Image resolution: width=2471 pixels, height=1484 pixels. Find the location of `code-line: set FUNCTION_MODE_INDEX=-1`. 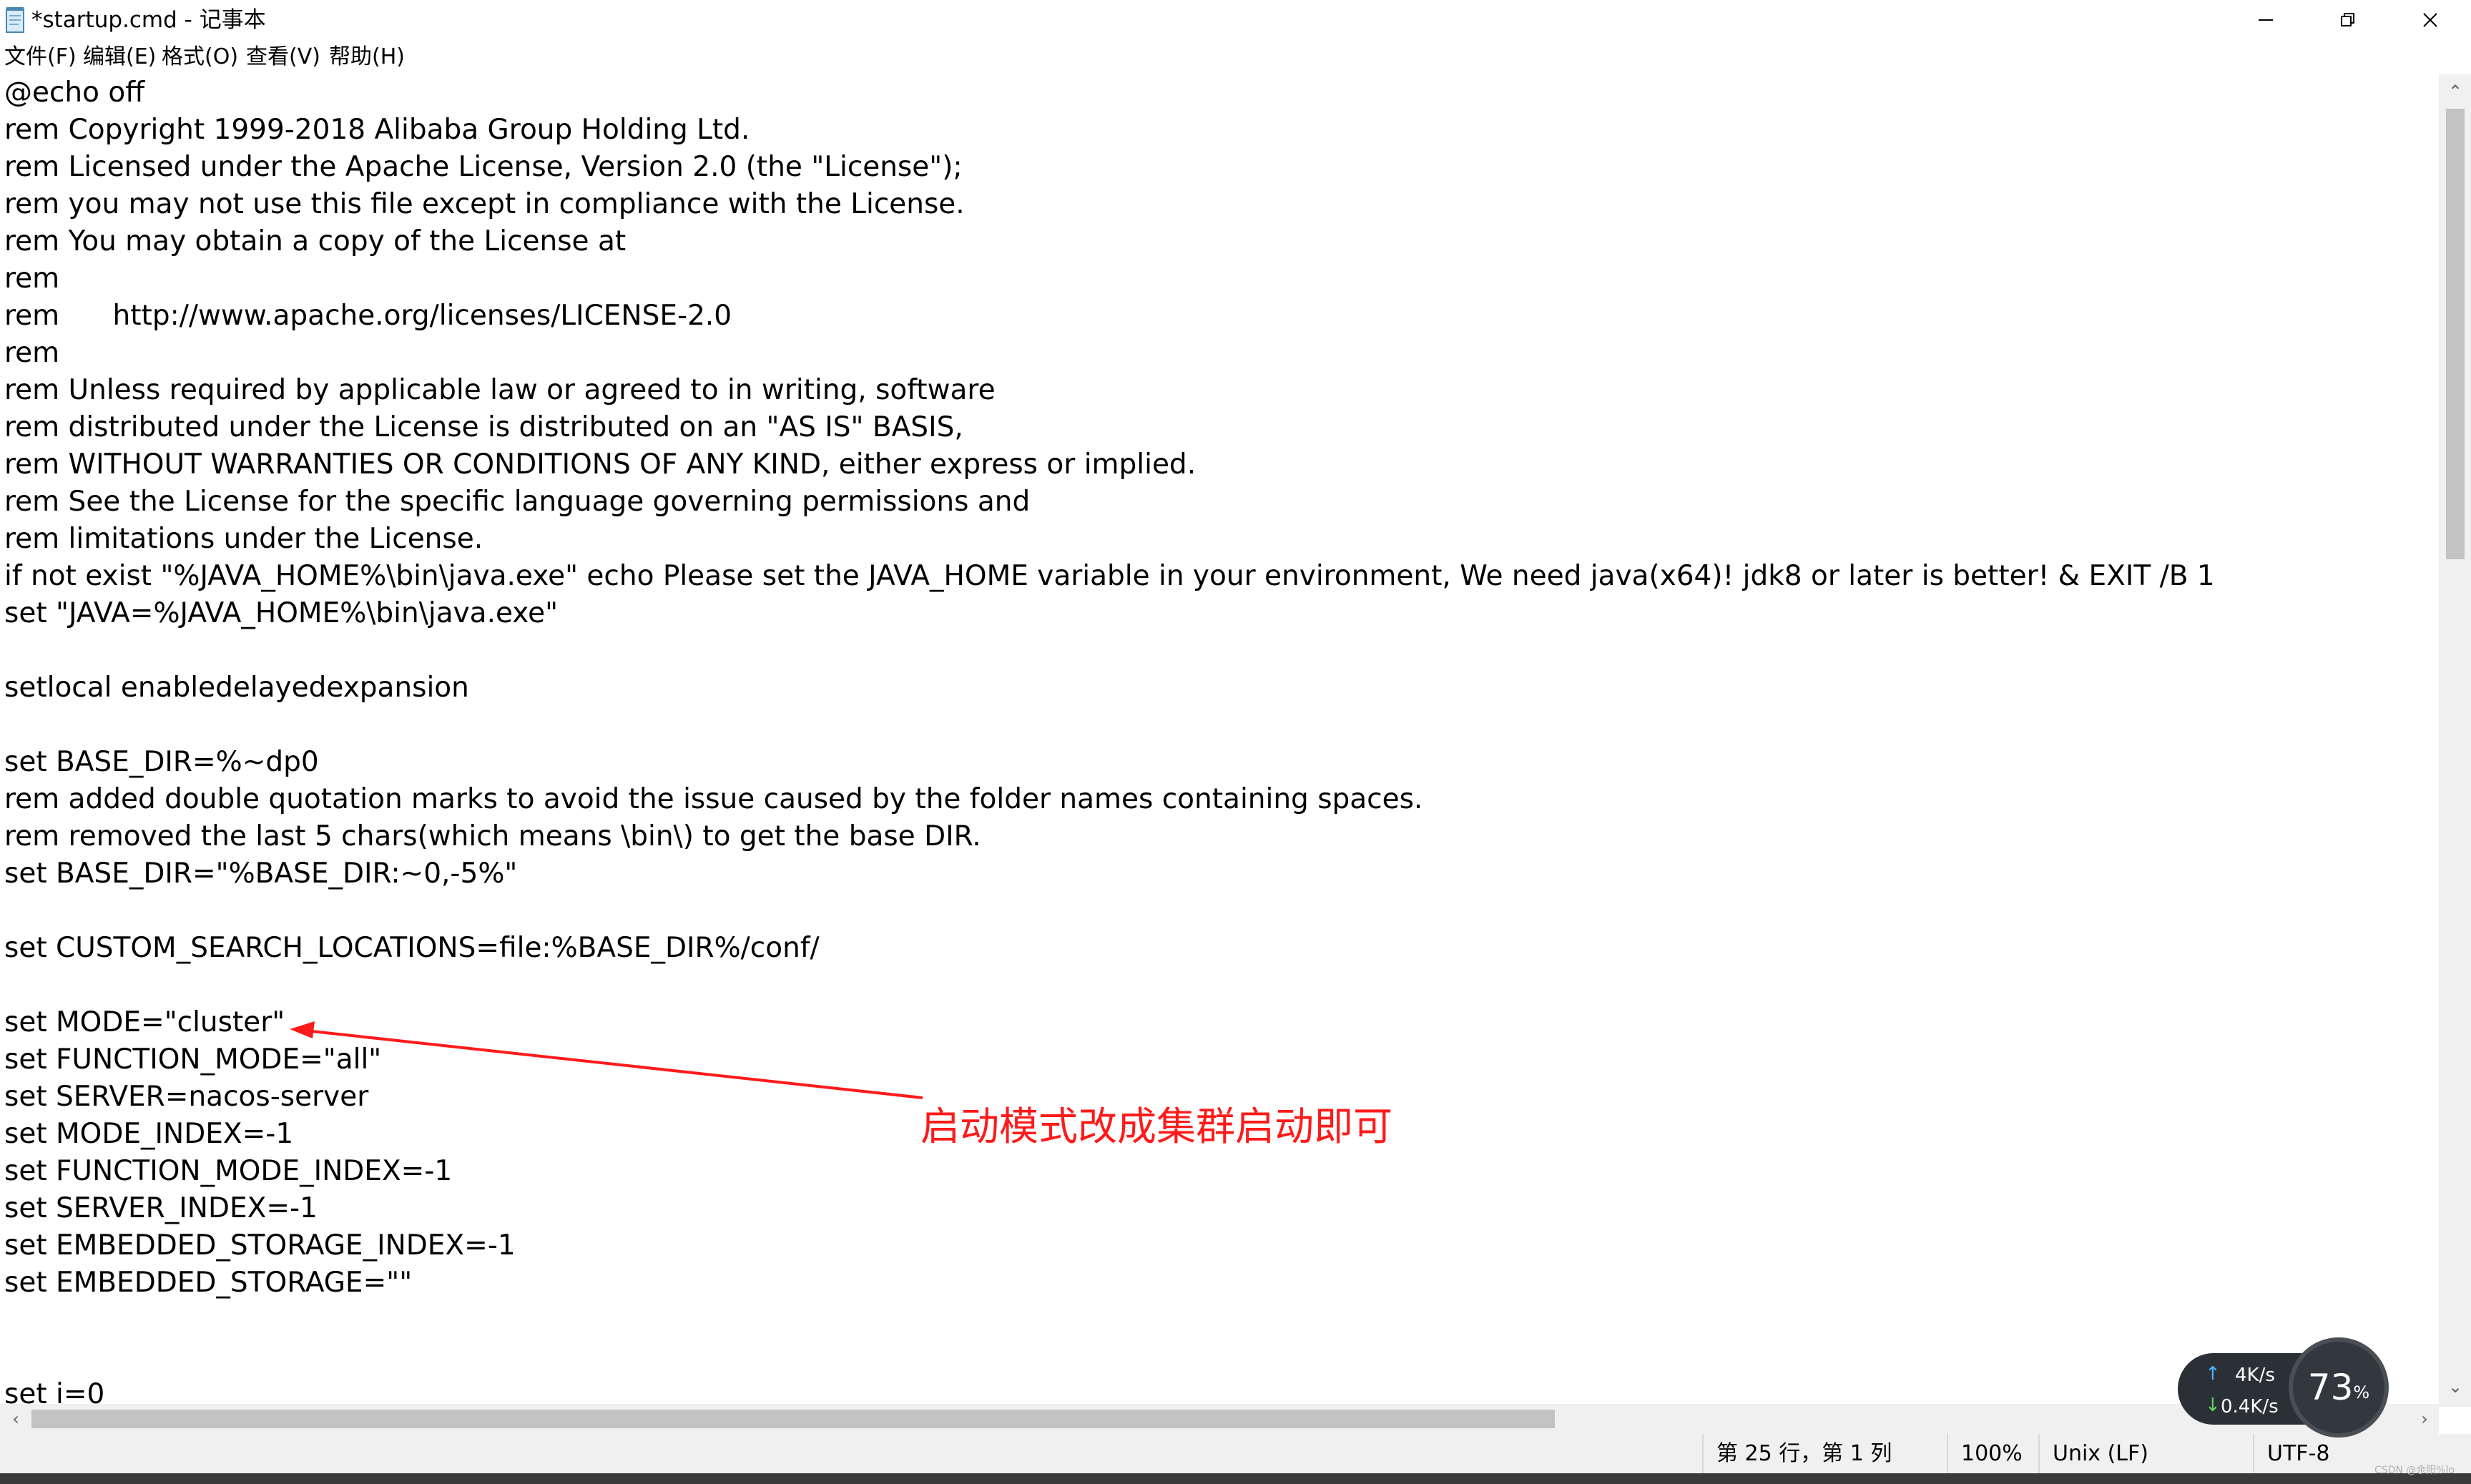

code-line: set FUNCTION_MODE_INDEX=-1 is located at coordinates (228, 1171).